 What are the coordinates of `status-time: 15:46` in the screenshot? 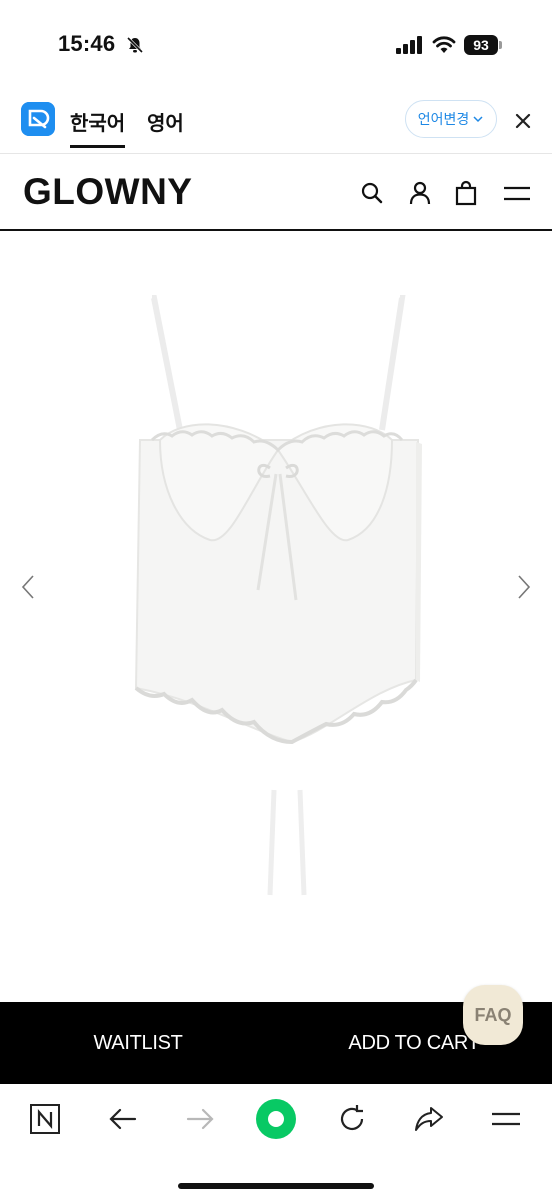 It's located at (87, 43).